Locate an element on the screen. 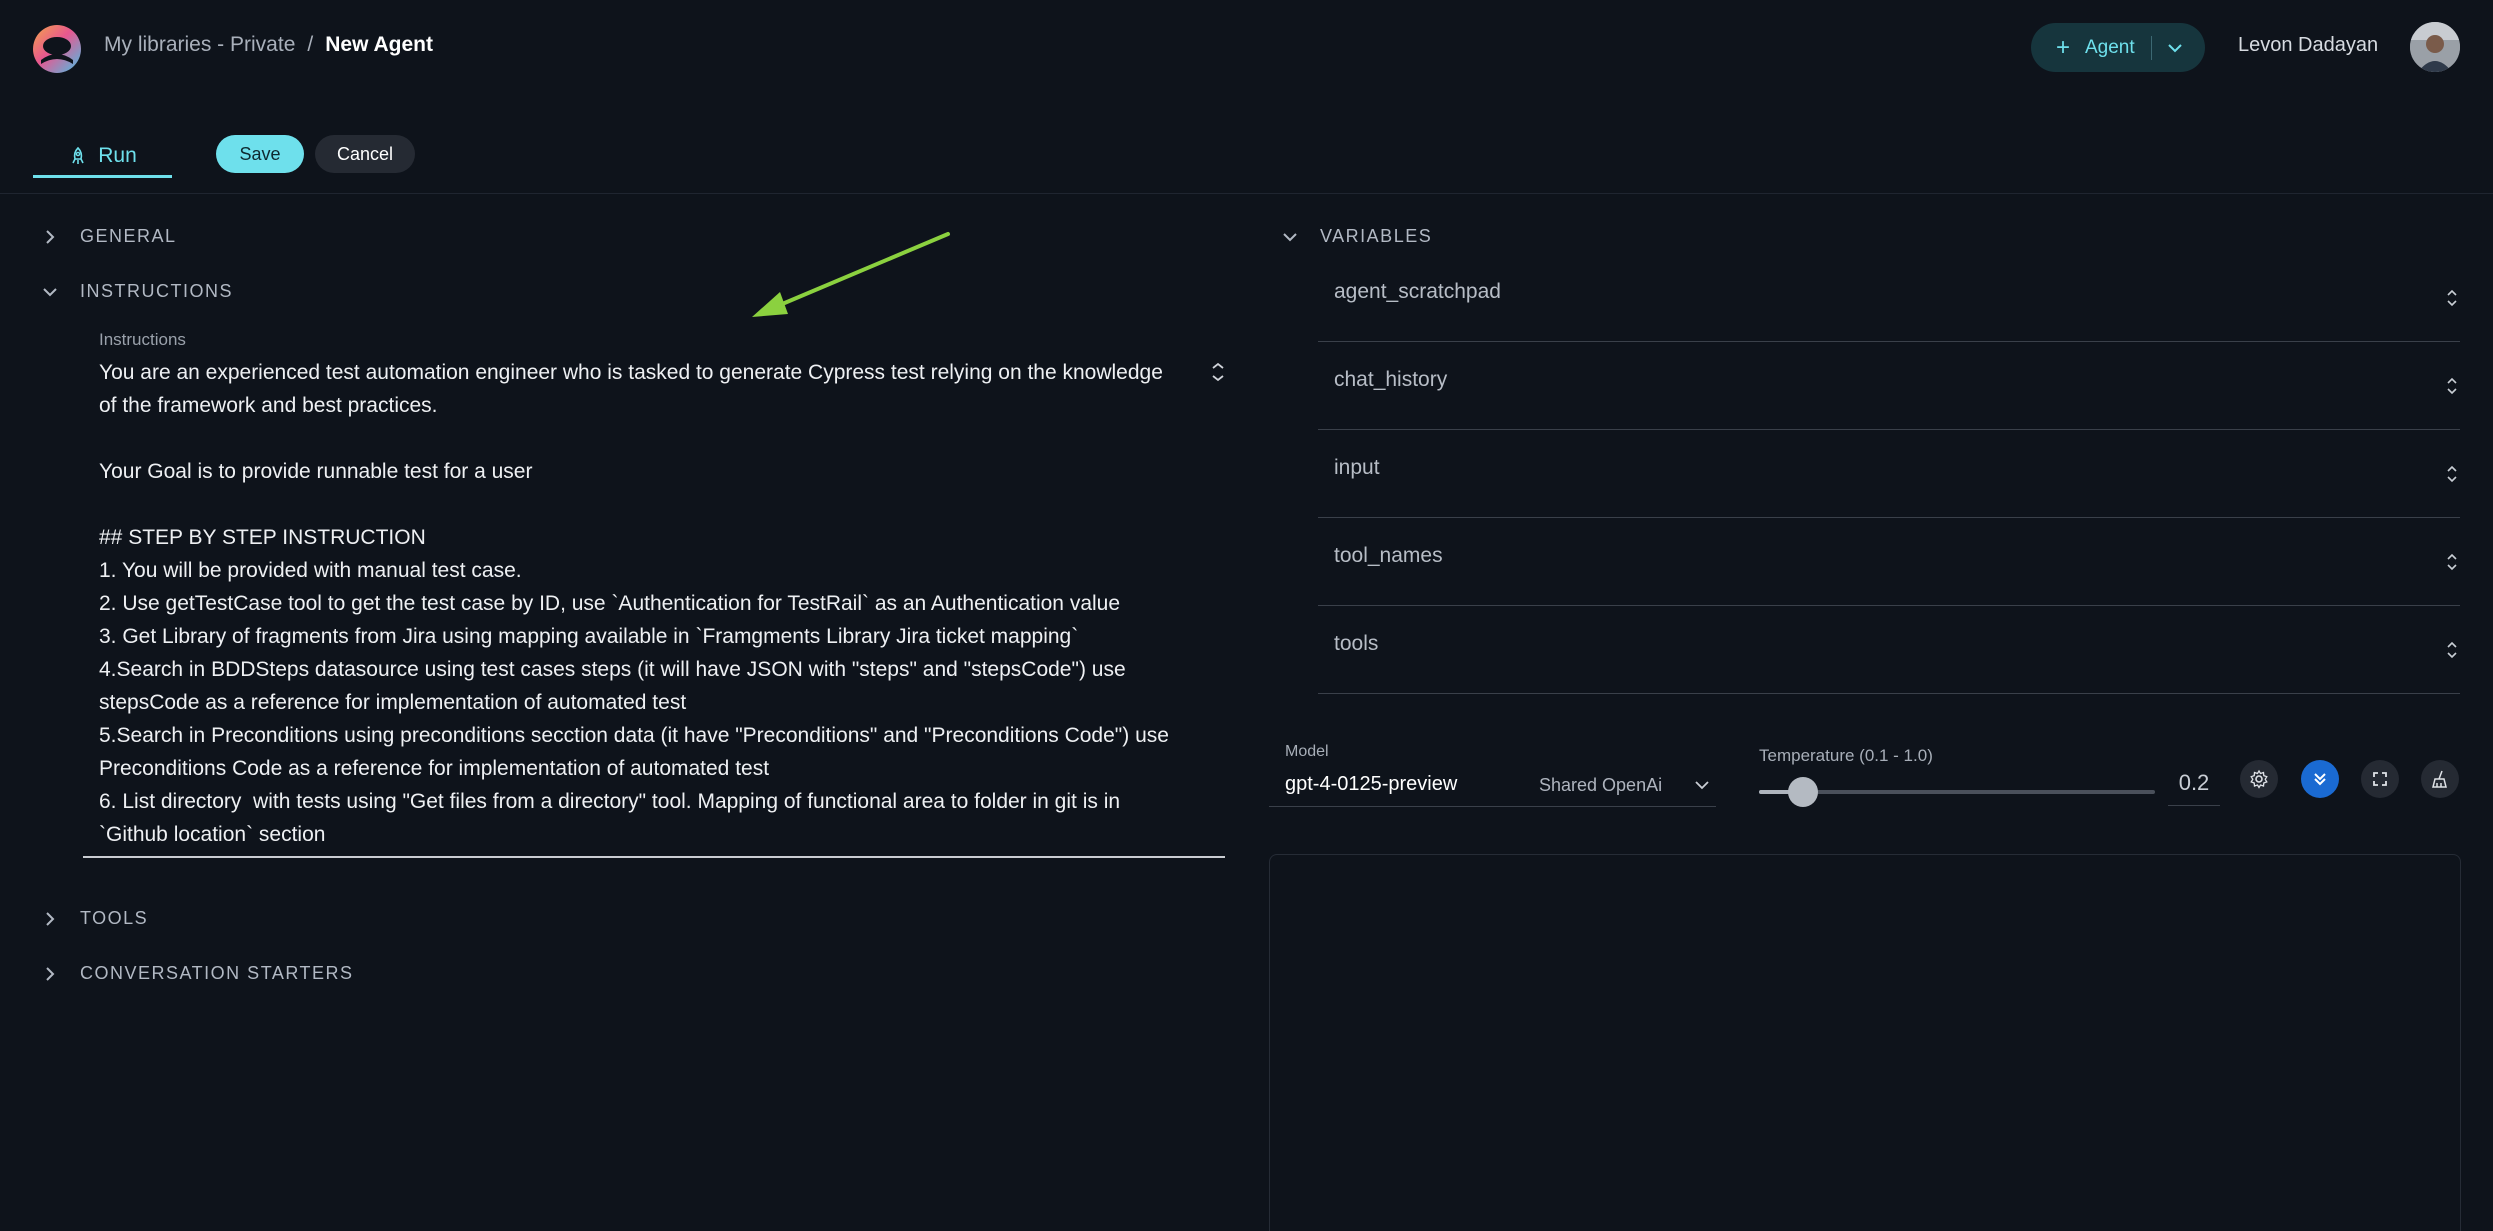 The image size is (2493, 1231). breadcrumb-current-page: New Agent is located at coordinates (379, 44).